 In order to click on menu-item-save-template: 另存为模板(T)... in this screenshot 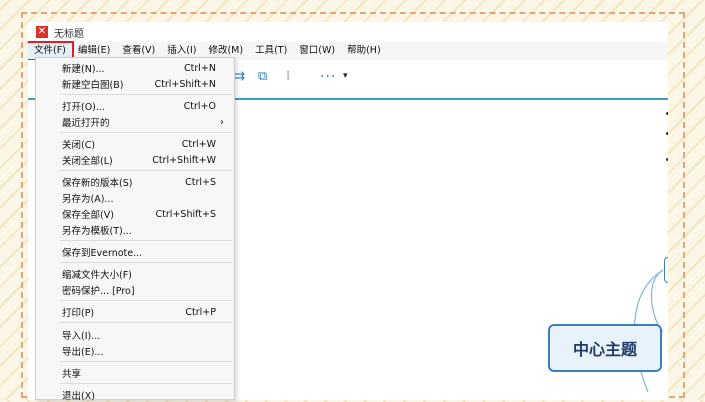, I will do `click(135, 230)`.